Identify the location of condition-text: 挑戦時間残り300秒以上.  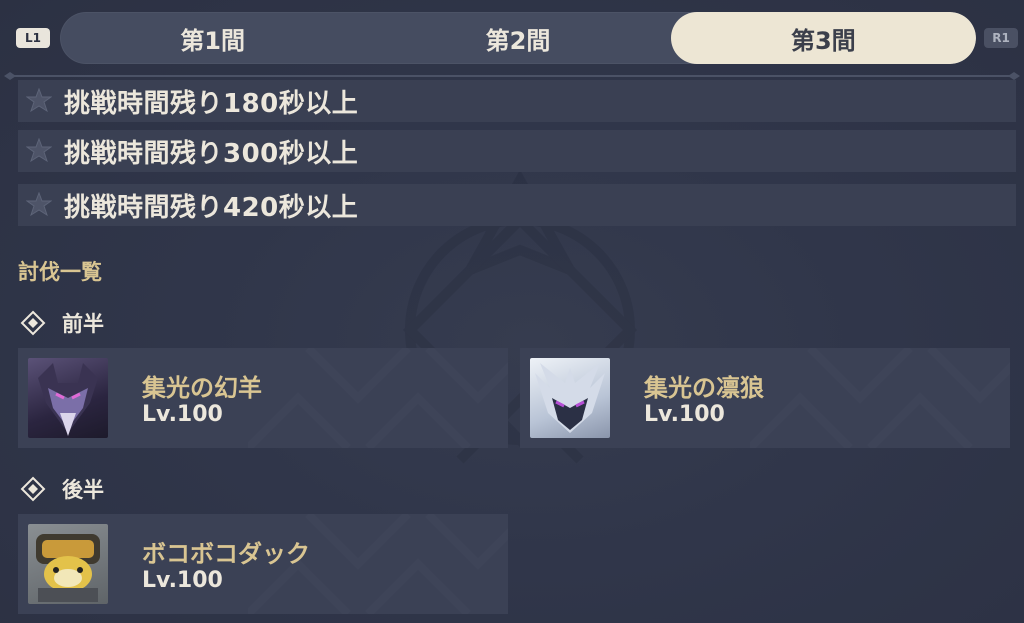
(211, 153).